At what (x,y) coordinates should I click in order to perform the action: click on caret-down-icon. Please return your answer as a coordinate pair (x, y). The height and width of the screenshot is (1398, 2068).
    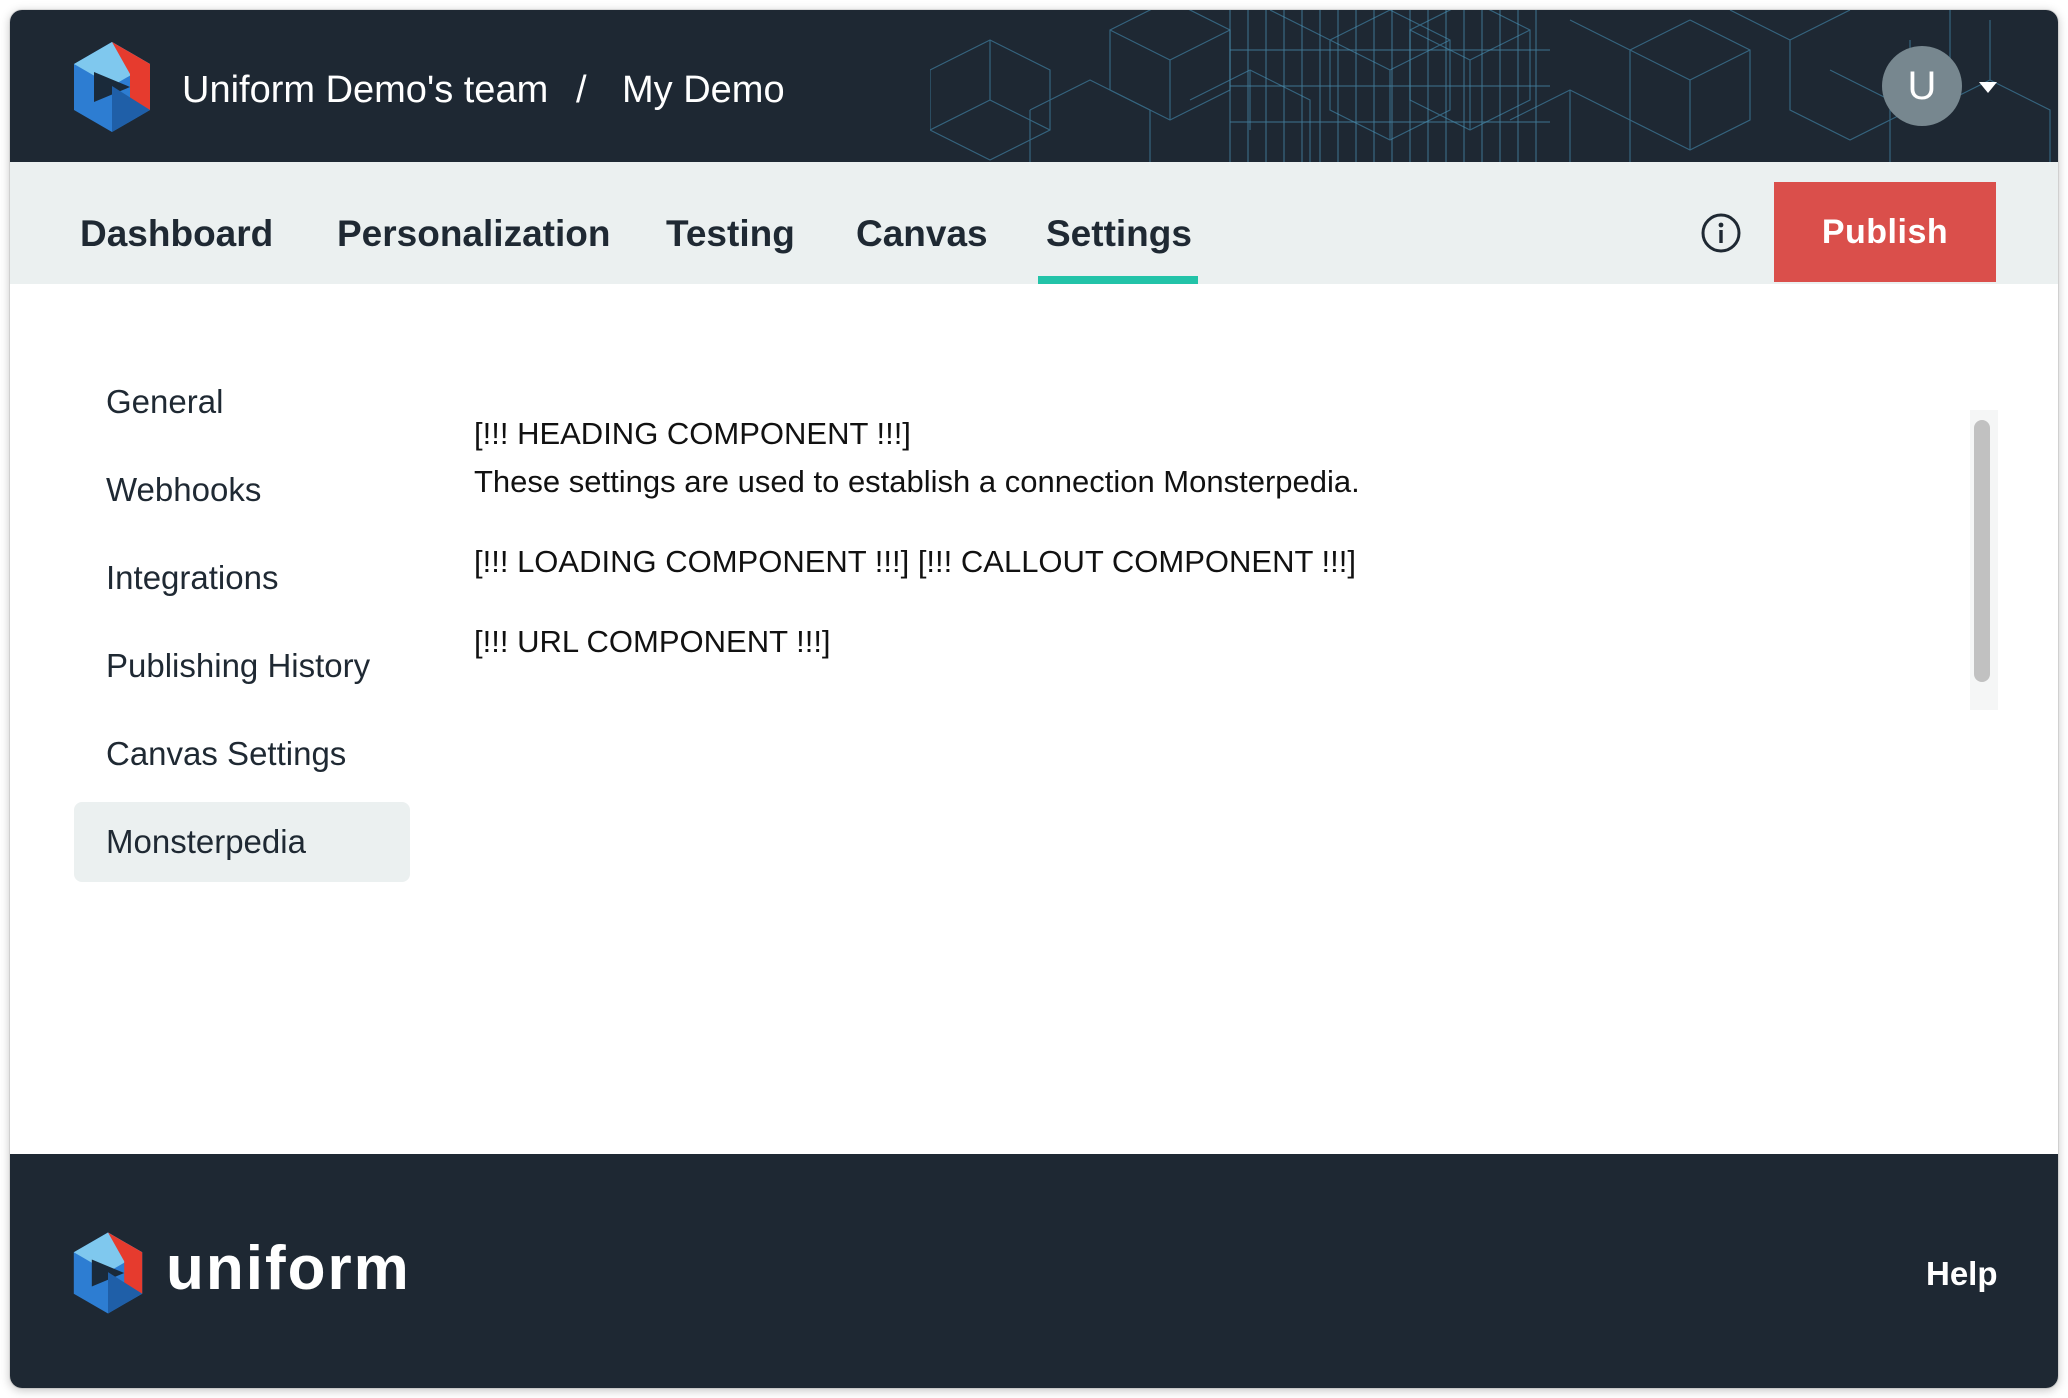
    Looking at the image, I should click on (1988, 87).